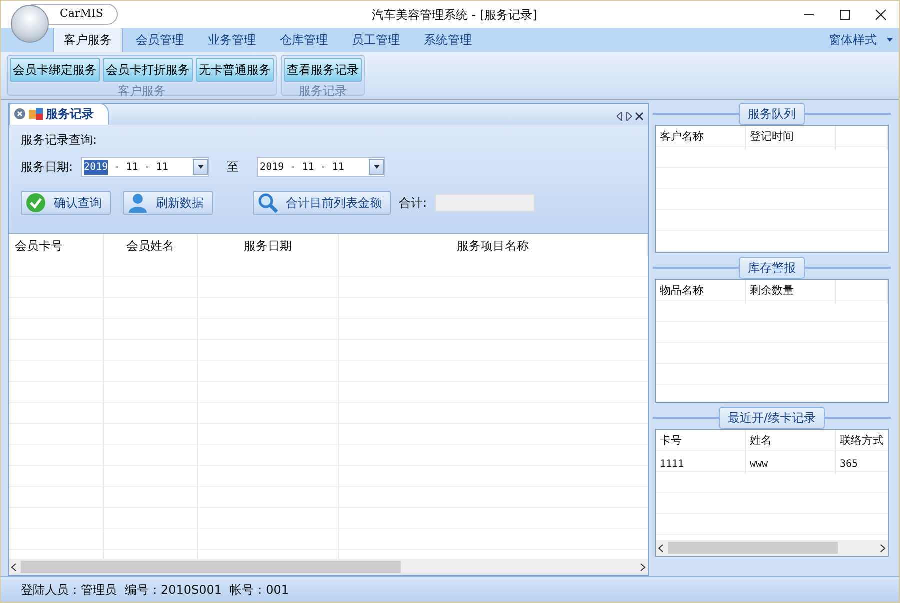 This screenshot has height=603, width=900. What do you see at coordinates (235, 70) in the screenshot?
I see `ribbon-button: 无卡普通服务` at bounding box center [235, 70].